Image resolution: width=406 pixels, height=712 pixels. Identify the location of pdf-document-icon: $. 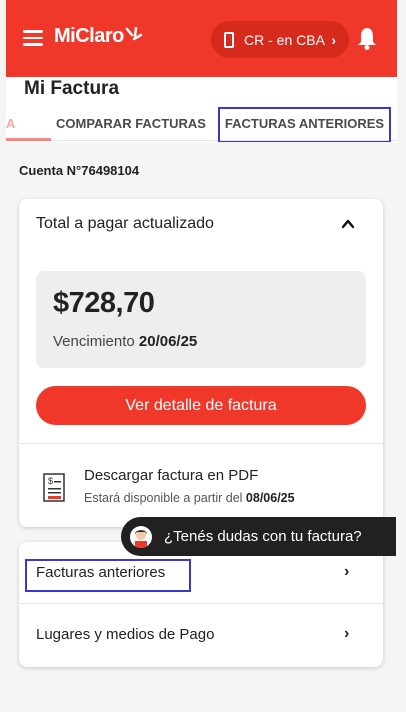
(54, 488).